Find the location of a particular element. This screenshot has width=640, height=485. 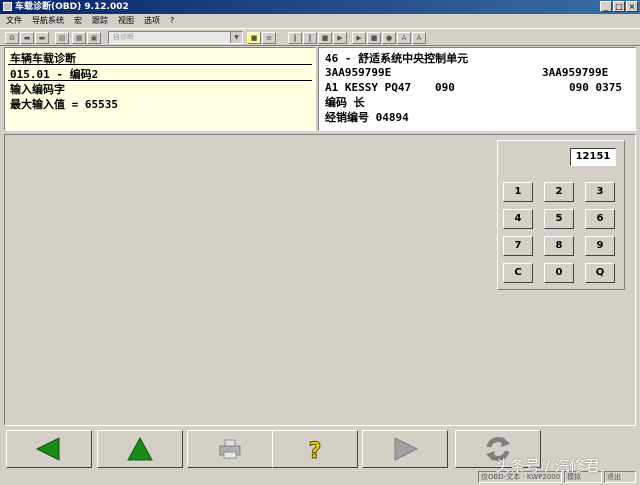

key-1: 1 is located at coordinates (518, 192).